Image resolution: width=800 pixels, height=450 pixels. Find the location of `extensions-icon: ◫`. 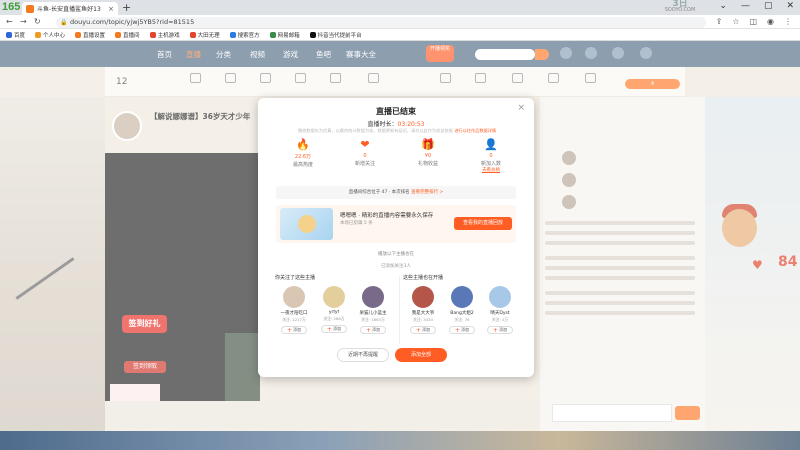

extensions-icon: ◫ is located at coordinates (753, 21).